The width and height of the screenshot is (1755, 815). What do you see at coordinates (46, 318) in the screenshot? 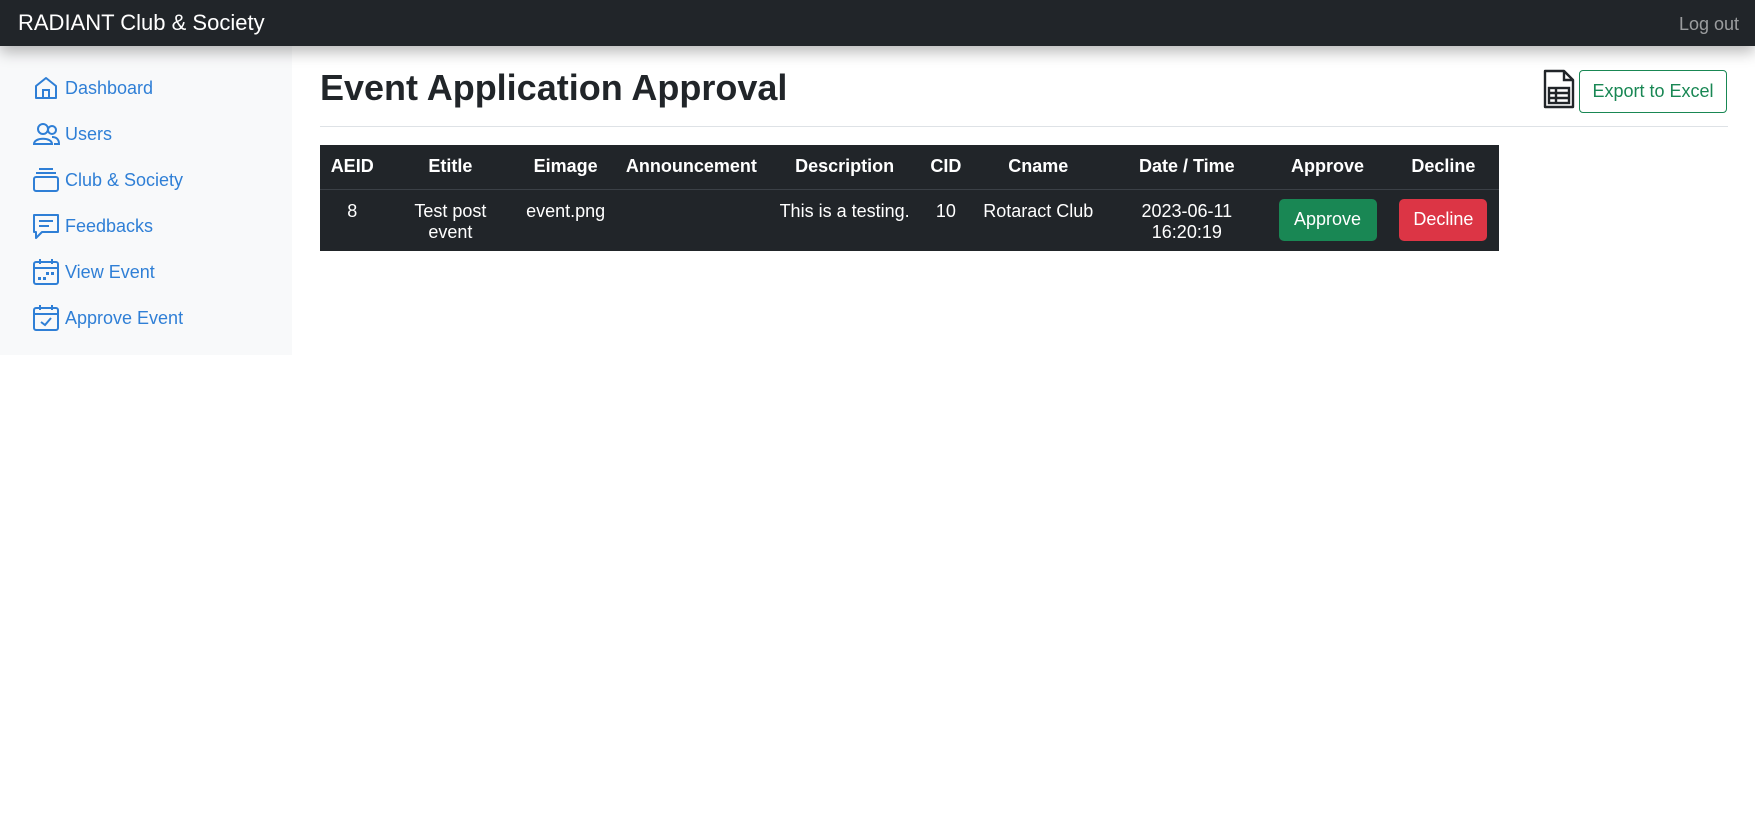
I see `calendar-check-icon` at bounding box center [46, 318].